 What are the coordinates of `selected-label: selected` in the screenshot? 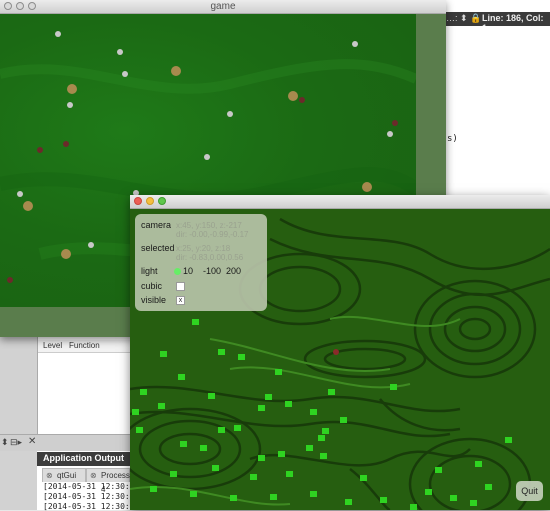 It's located at (158, 248).